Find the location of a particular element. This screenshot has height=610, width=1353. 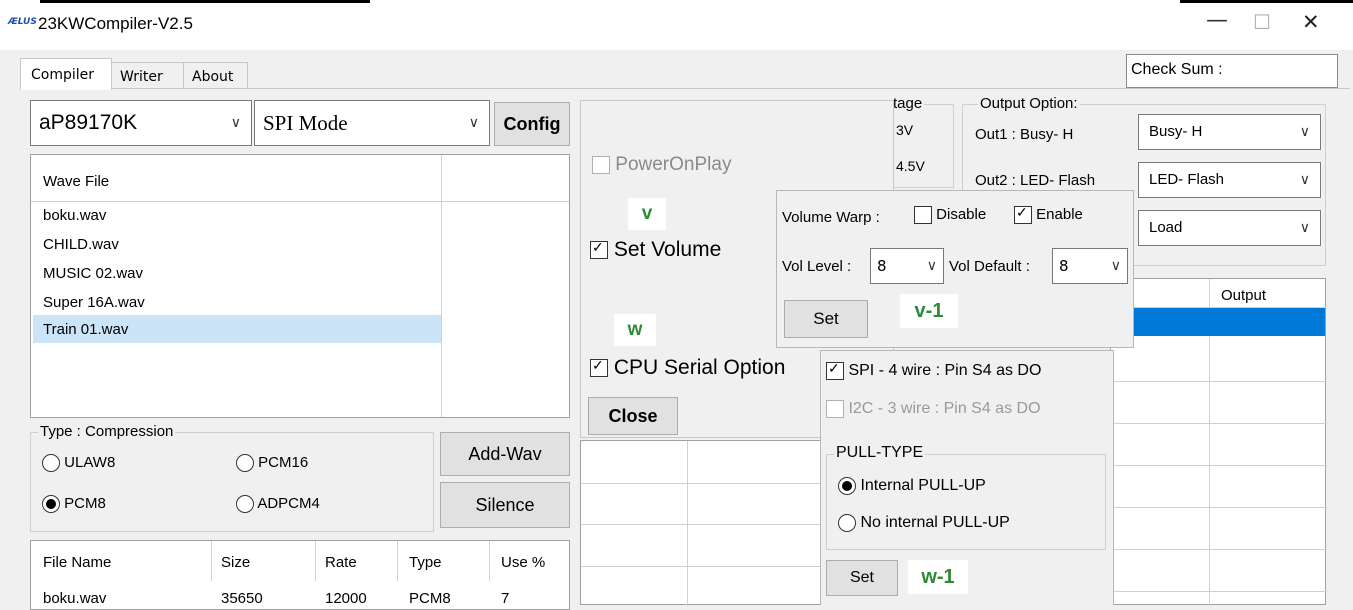

voltage-45v: 4.5V is located at coordinates (910, 166).